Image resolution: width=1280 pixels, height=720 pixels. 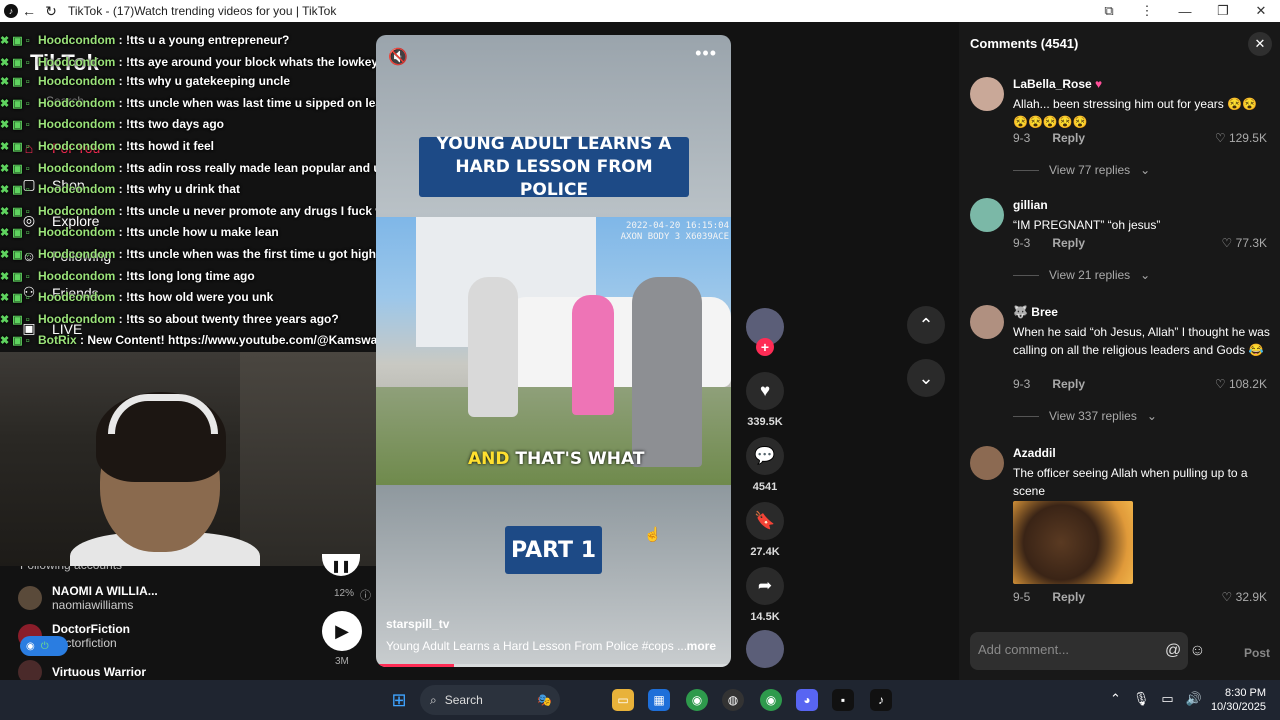 What do you see at coordinates (342, 631) in the screenshot?
I see `play-button: ▶` at bounding box center [342, 631].